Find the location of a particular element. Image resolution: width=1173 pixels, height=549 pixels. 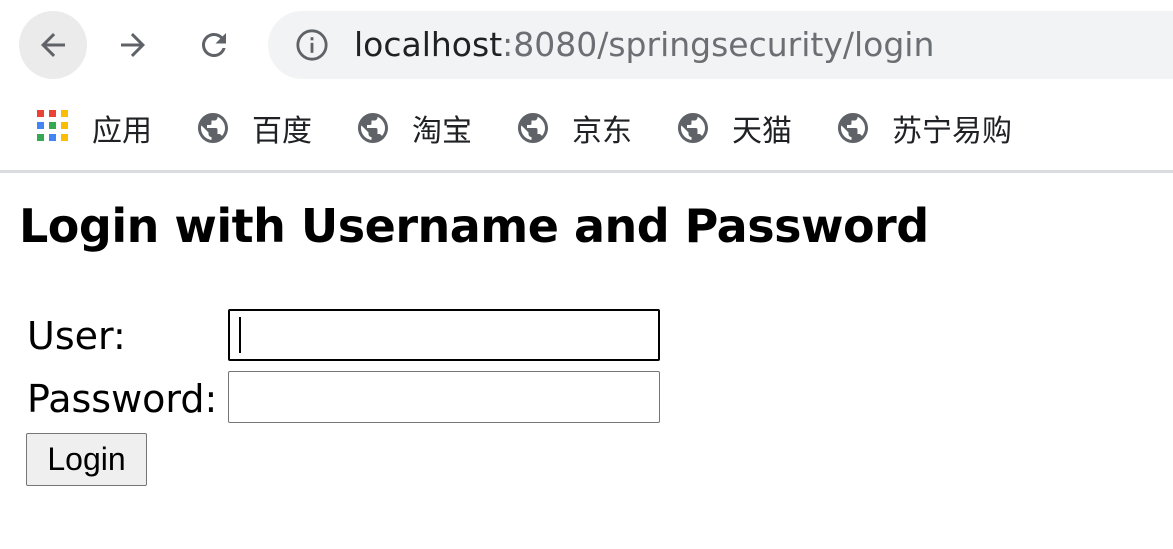

bookmark-label: 京东 is located at coordinates (602, 131).